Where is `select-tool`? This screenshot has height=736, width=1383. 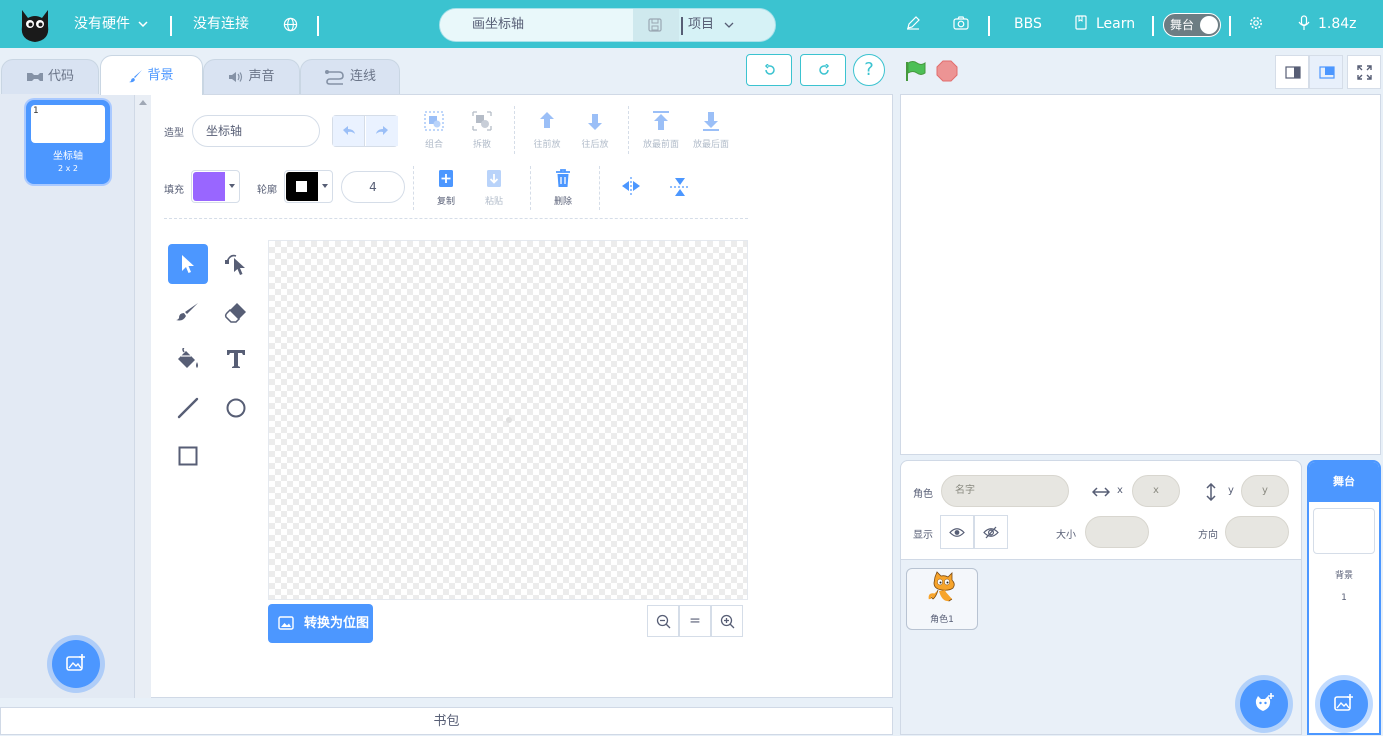 select-tool is located at coordinates (188, 264).